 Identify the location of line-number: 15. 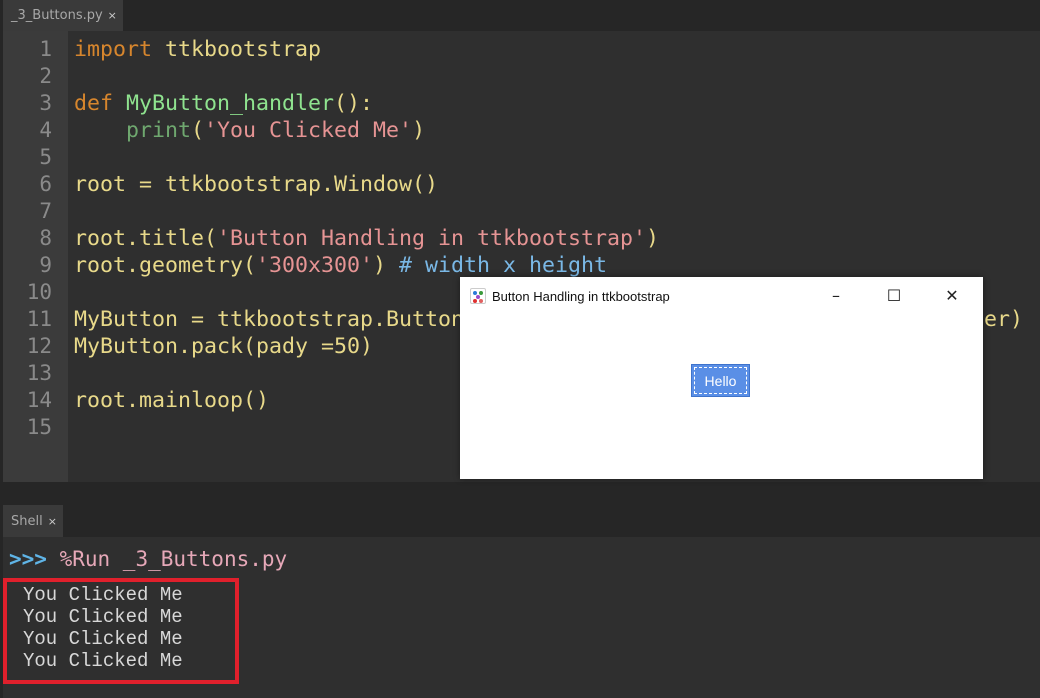
(39, 427).